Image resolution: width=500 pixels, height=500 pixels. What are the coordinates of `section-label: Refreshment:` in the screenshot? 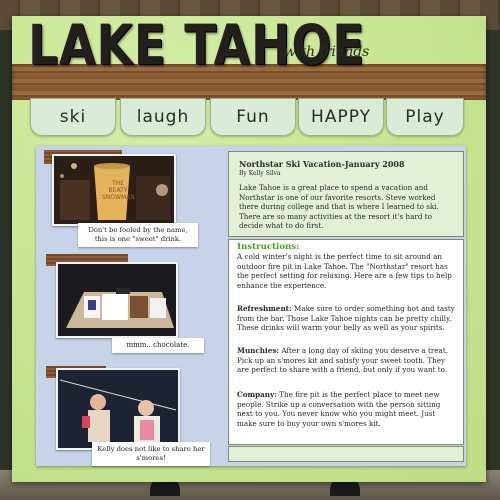 It's located at (264, 308).